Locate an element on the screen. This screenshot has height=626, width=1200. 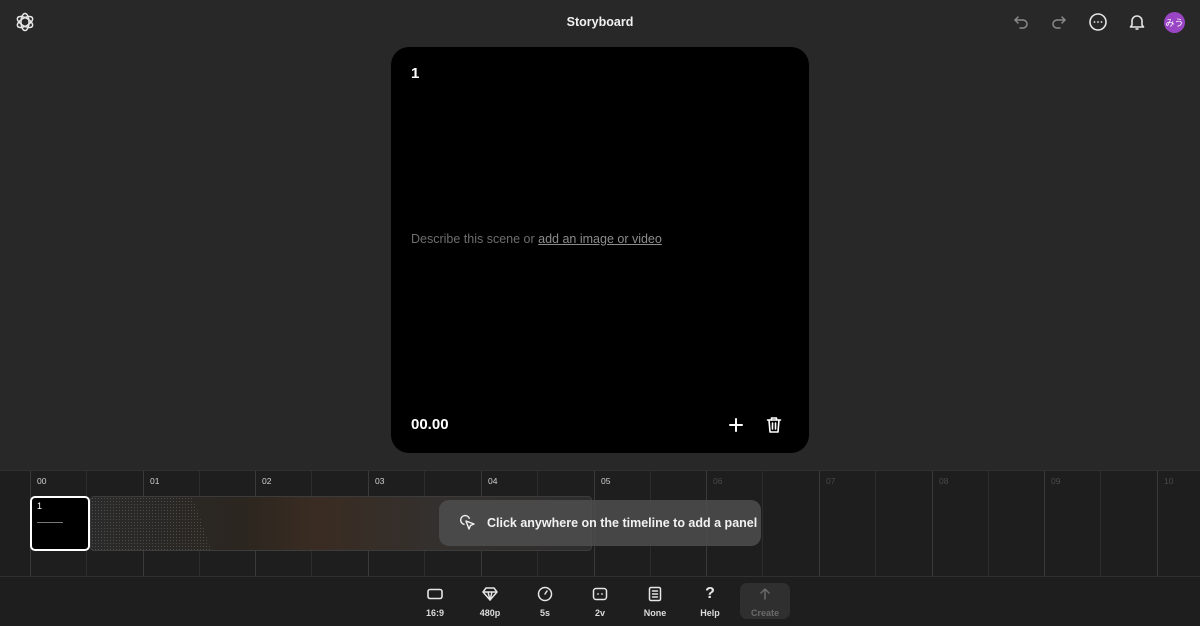
question-icon: ? is located at coordinates (710, 593).